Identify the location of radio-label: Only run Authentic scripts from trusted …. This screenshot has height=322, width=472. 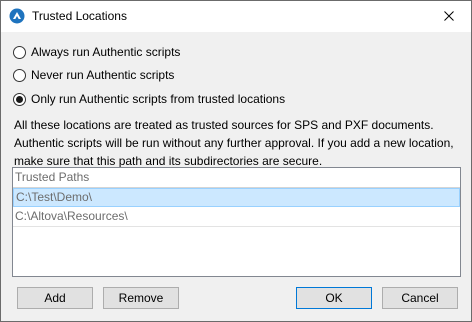
(158, 99).